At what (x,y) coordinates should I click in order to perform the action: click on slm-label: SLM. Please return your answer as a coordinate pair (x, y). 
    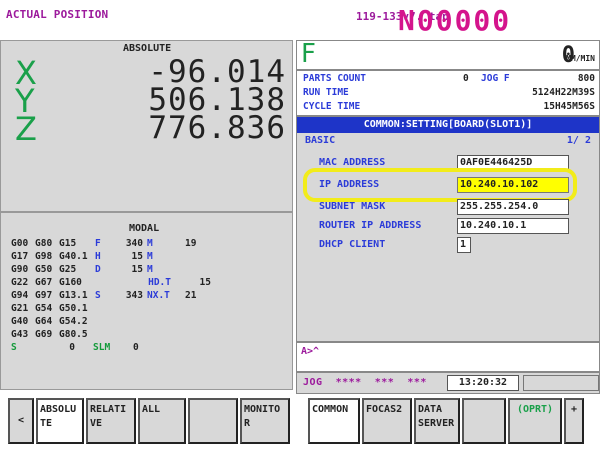
    Looking at the image, I should click on (102, 347).